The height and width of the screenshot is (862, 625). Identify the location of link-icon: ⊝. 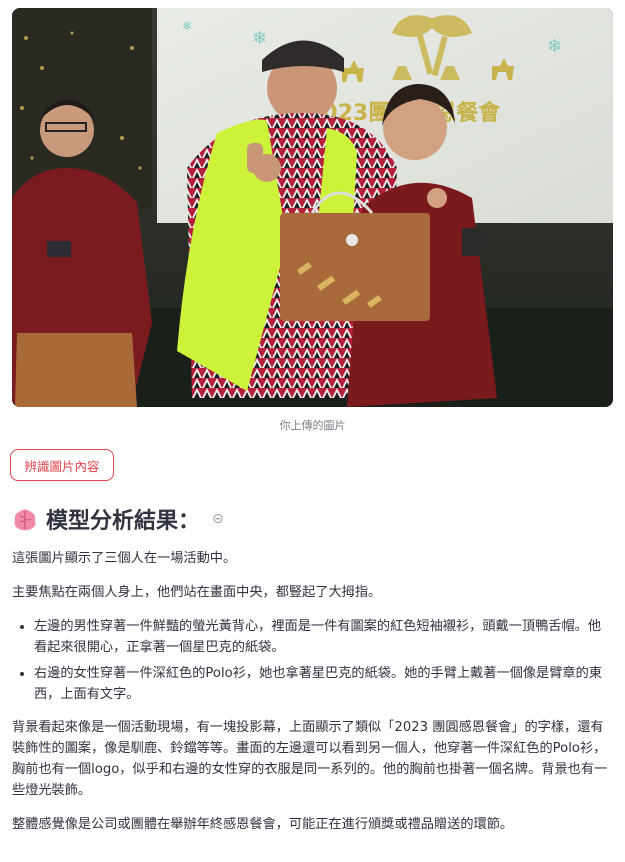
(218, 519).